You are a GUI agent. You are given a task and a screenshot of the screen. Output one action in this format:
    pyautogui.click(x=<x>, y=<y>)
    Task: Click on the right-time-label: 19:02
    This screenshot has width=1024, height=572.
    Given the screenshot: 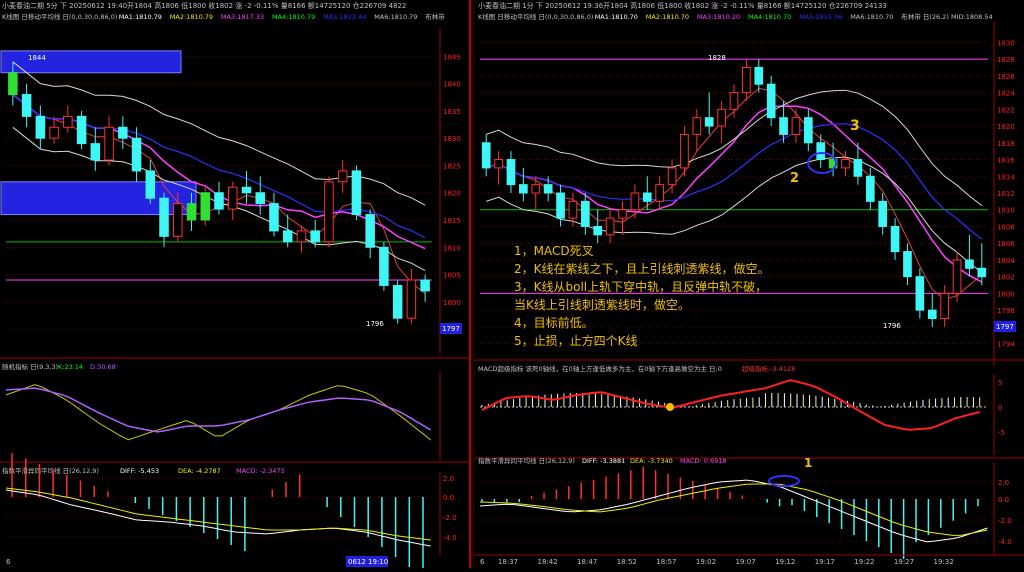 What is the action you would take?
    pyautogui.click(x=706, y=562)
    